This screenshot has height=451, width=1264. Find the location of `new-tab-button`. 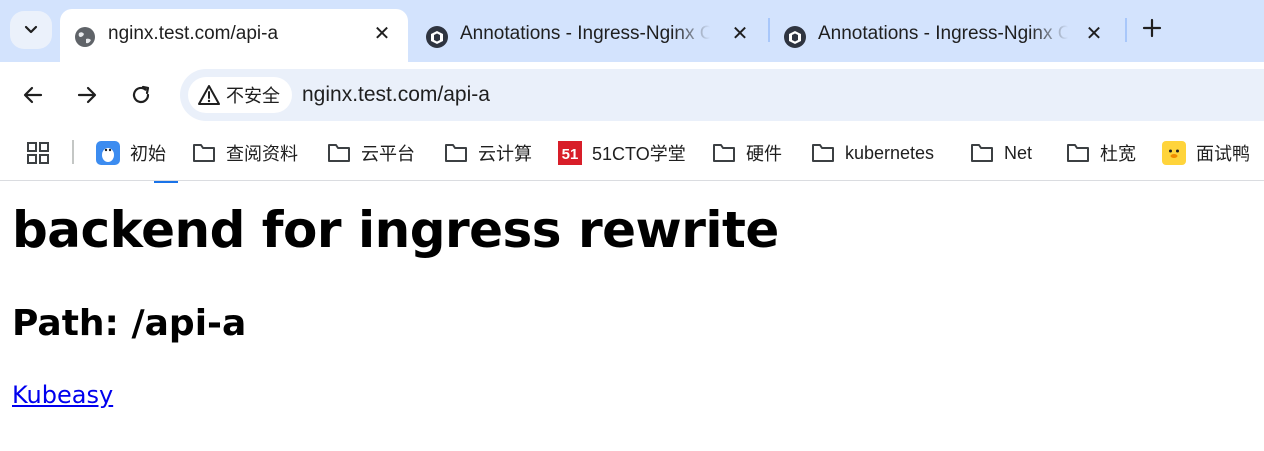

new-tab-button is located at coordinates (1152, 28).